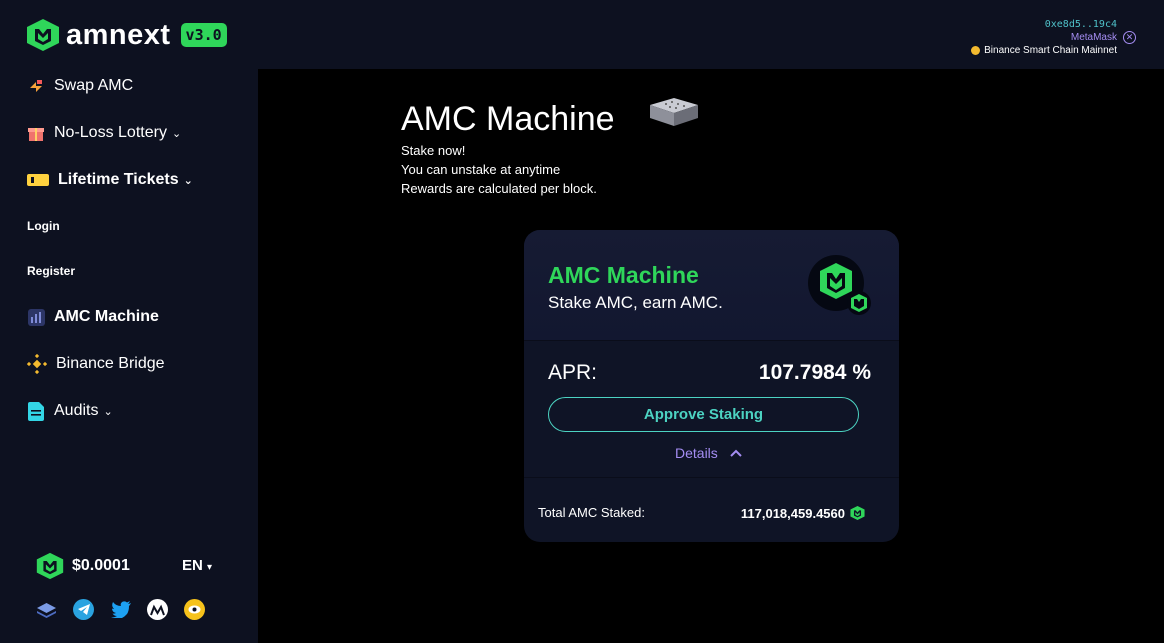  What do you see at coordinates (110, 132) in the screenshot?
I see `sidebar-item-label: No-Loss Lottery` at bounding box center [110, 132].